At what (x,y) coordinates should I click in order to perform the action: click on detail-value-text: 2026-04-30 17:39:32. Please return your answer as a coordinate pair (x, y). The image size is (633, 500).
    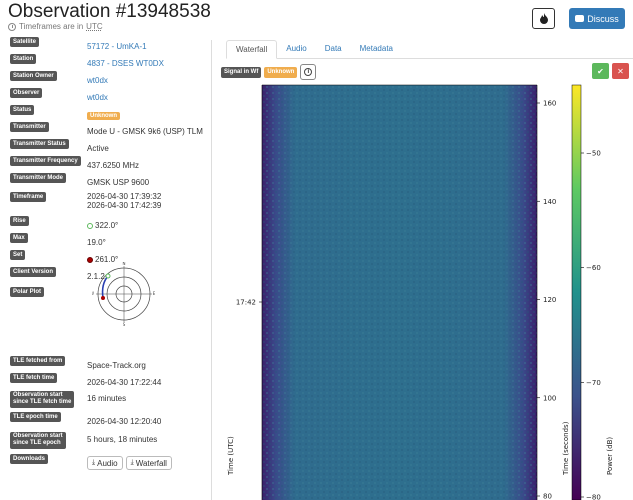
    Looking at the image, I should click on (124, 196).